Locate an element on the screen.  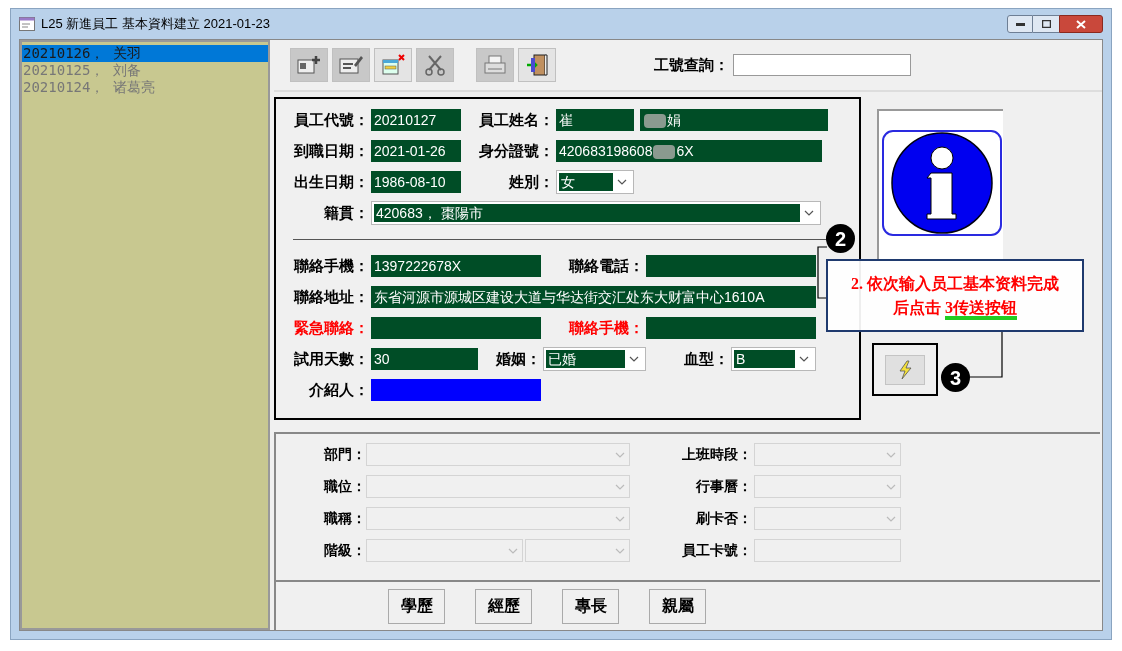
field-label: 聯絡電話： is located at coordinates (606, 265).